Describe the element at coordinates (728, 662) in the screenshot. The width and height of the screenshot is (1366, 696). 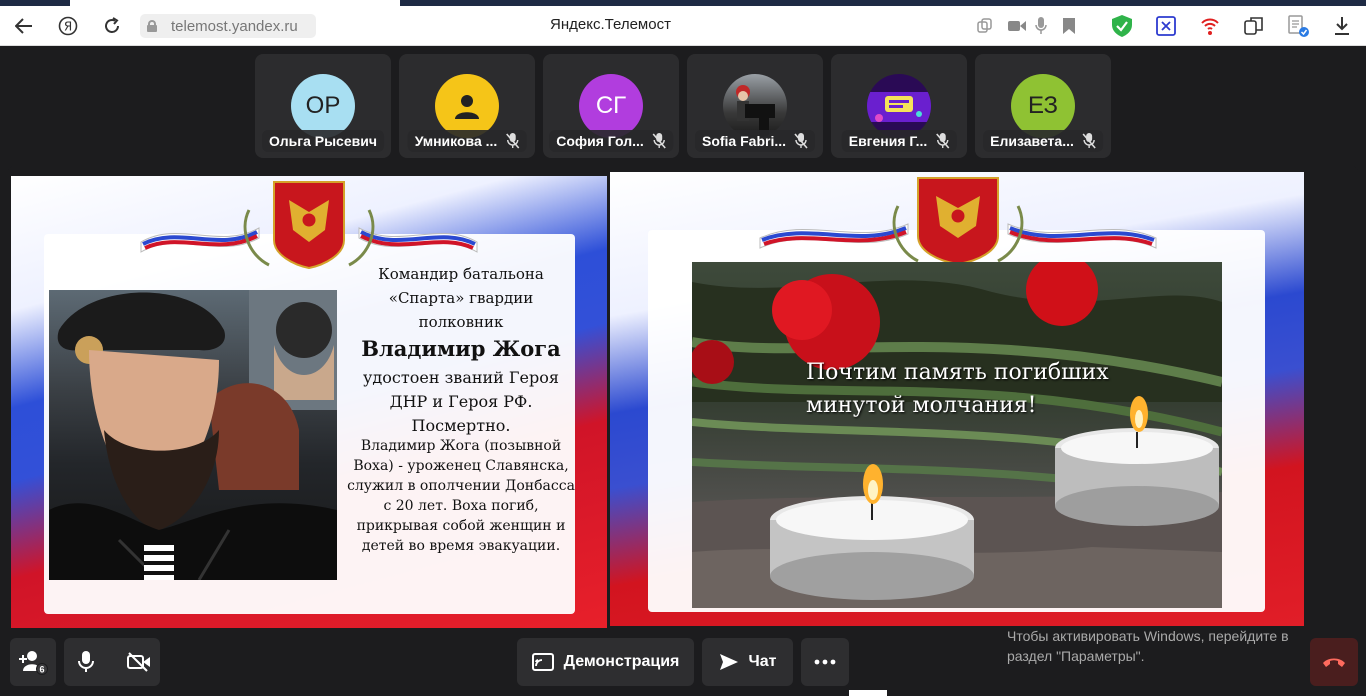
I see `send-icon` at that location.